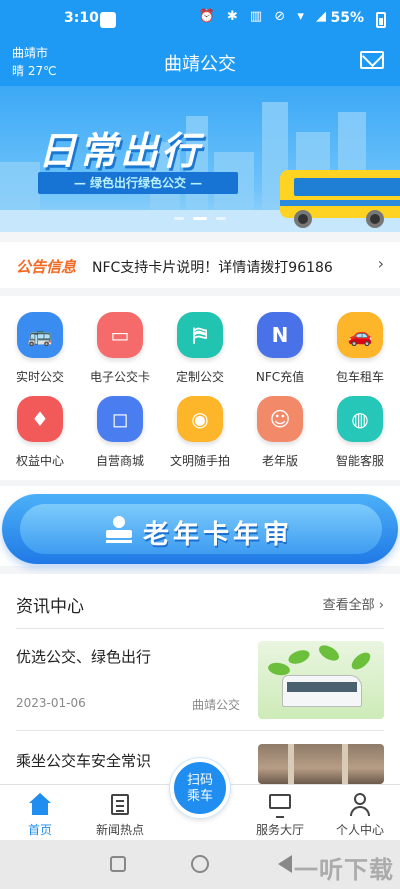 The image size is (400, 889). Describe the element at coordinates (347, 18) in the screenshot. I see `battery-percent: 55%` at that location.